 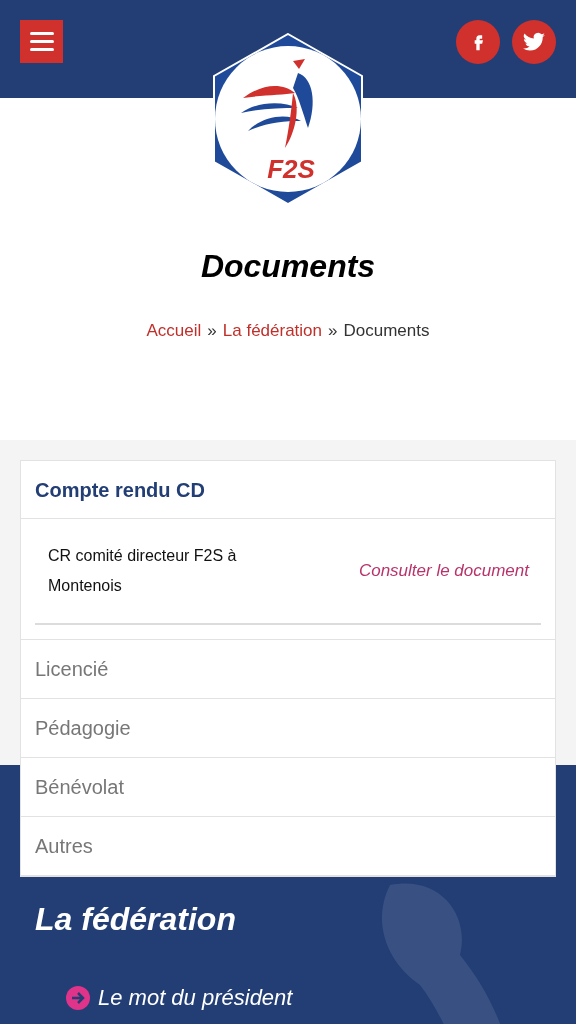 I want to click on breadcrumb-link: La fédération, so click(x=272, y=331).